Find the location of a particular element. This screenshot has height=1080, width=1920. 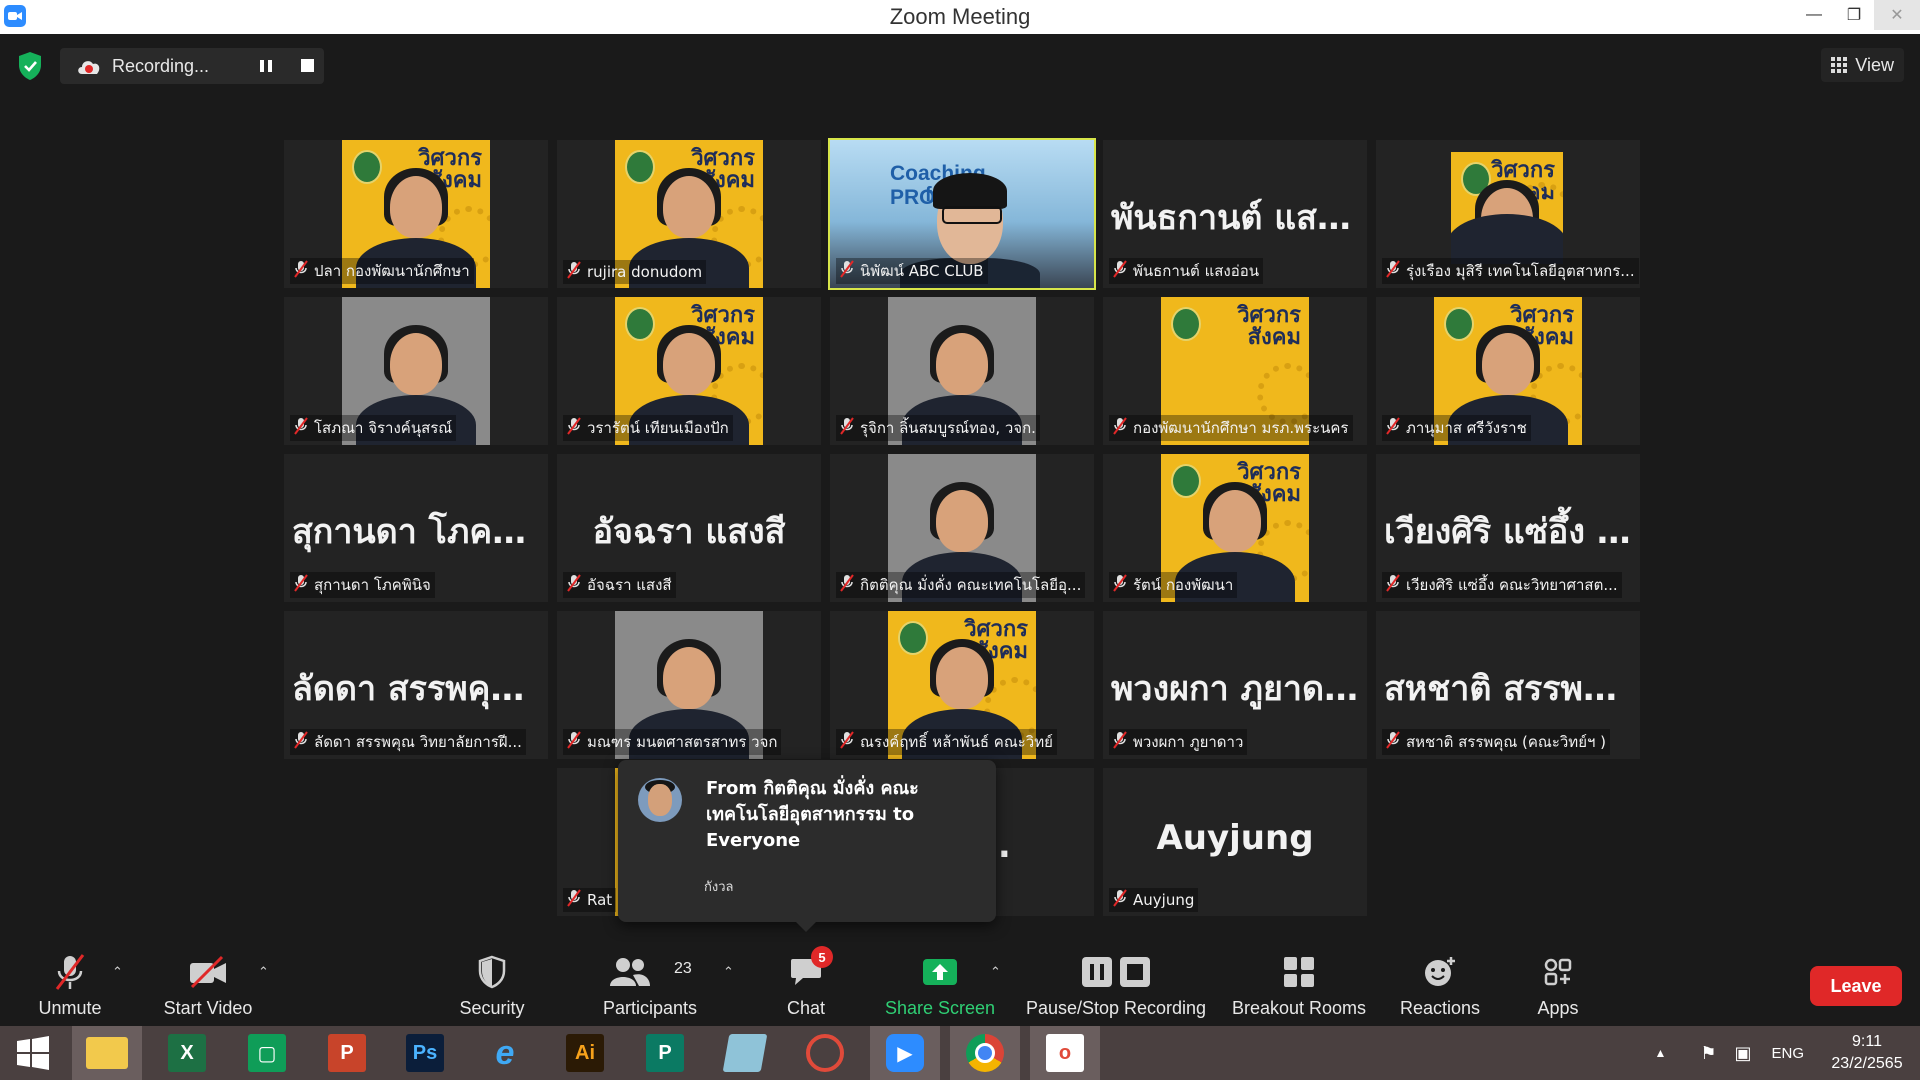

minimize-button: — is located at coordinates (1814, 15).